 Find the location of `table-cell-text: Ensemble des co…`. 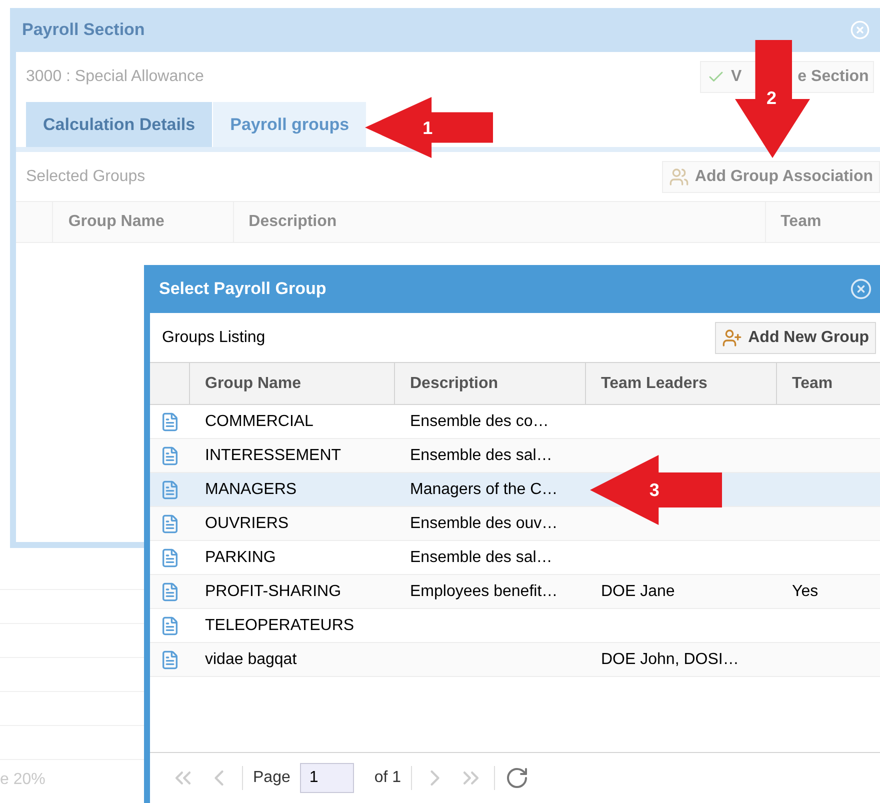

table-cell-text: Ensemble des co… is located at coordinates (479, 422).